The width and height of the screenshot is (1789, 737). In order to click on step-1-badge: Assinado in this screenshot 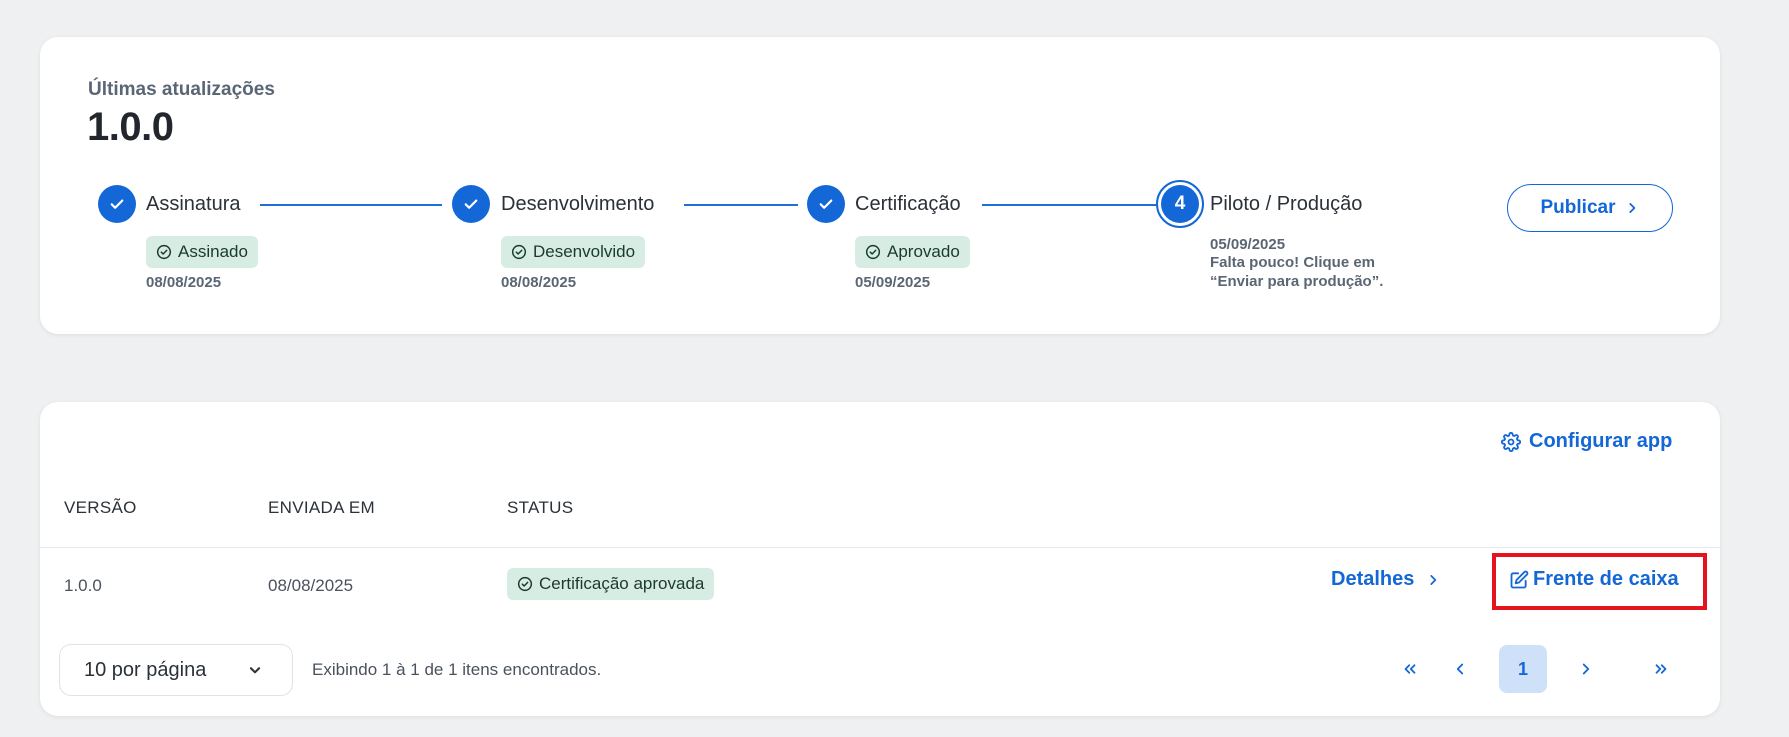, I will do `click(202, 252)`.